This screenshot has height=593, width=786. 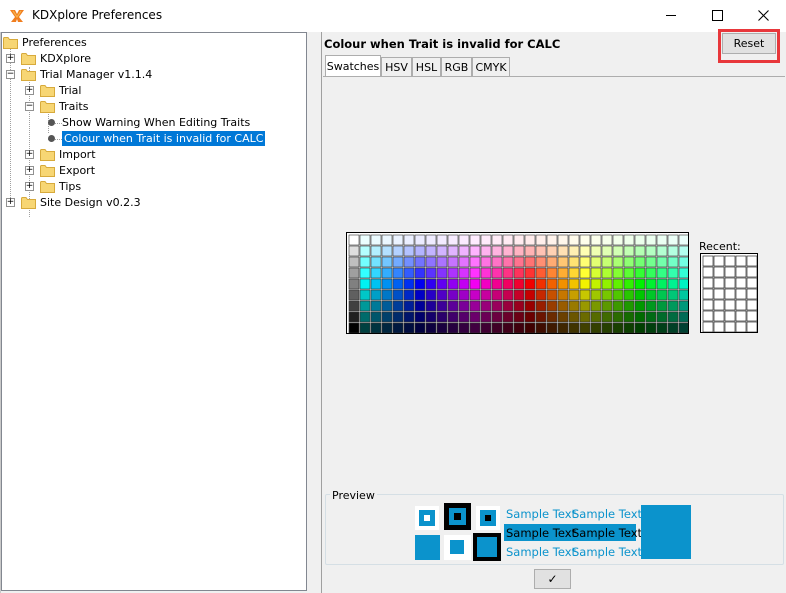 What do you see at coordinates (314, 312) in the screenshot?
I see `split-pane-divider` at bounding box center [314, 312].